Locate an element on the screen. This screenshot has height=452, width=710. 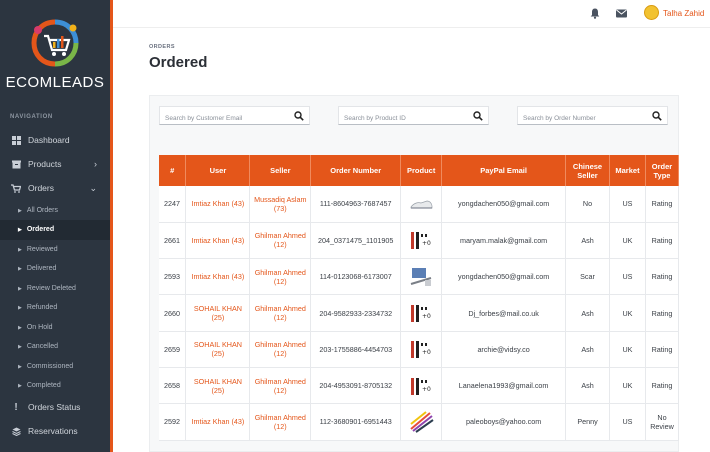
sidebar-subitem-ordered: ▶ Ordered is located at coordinates (55, 230).